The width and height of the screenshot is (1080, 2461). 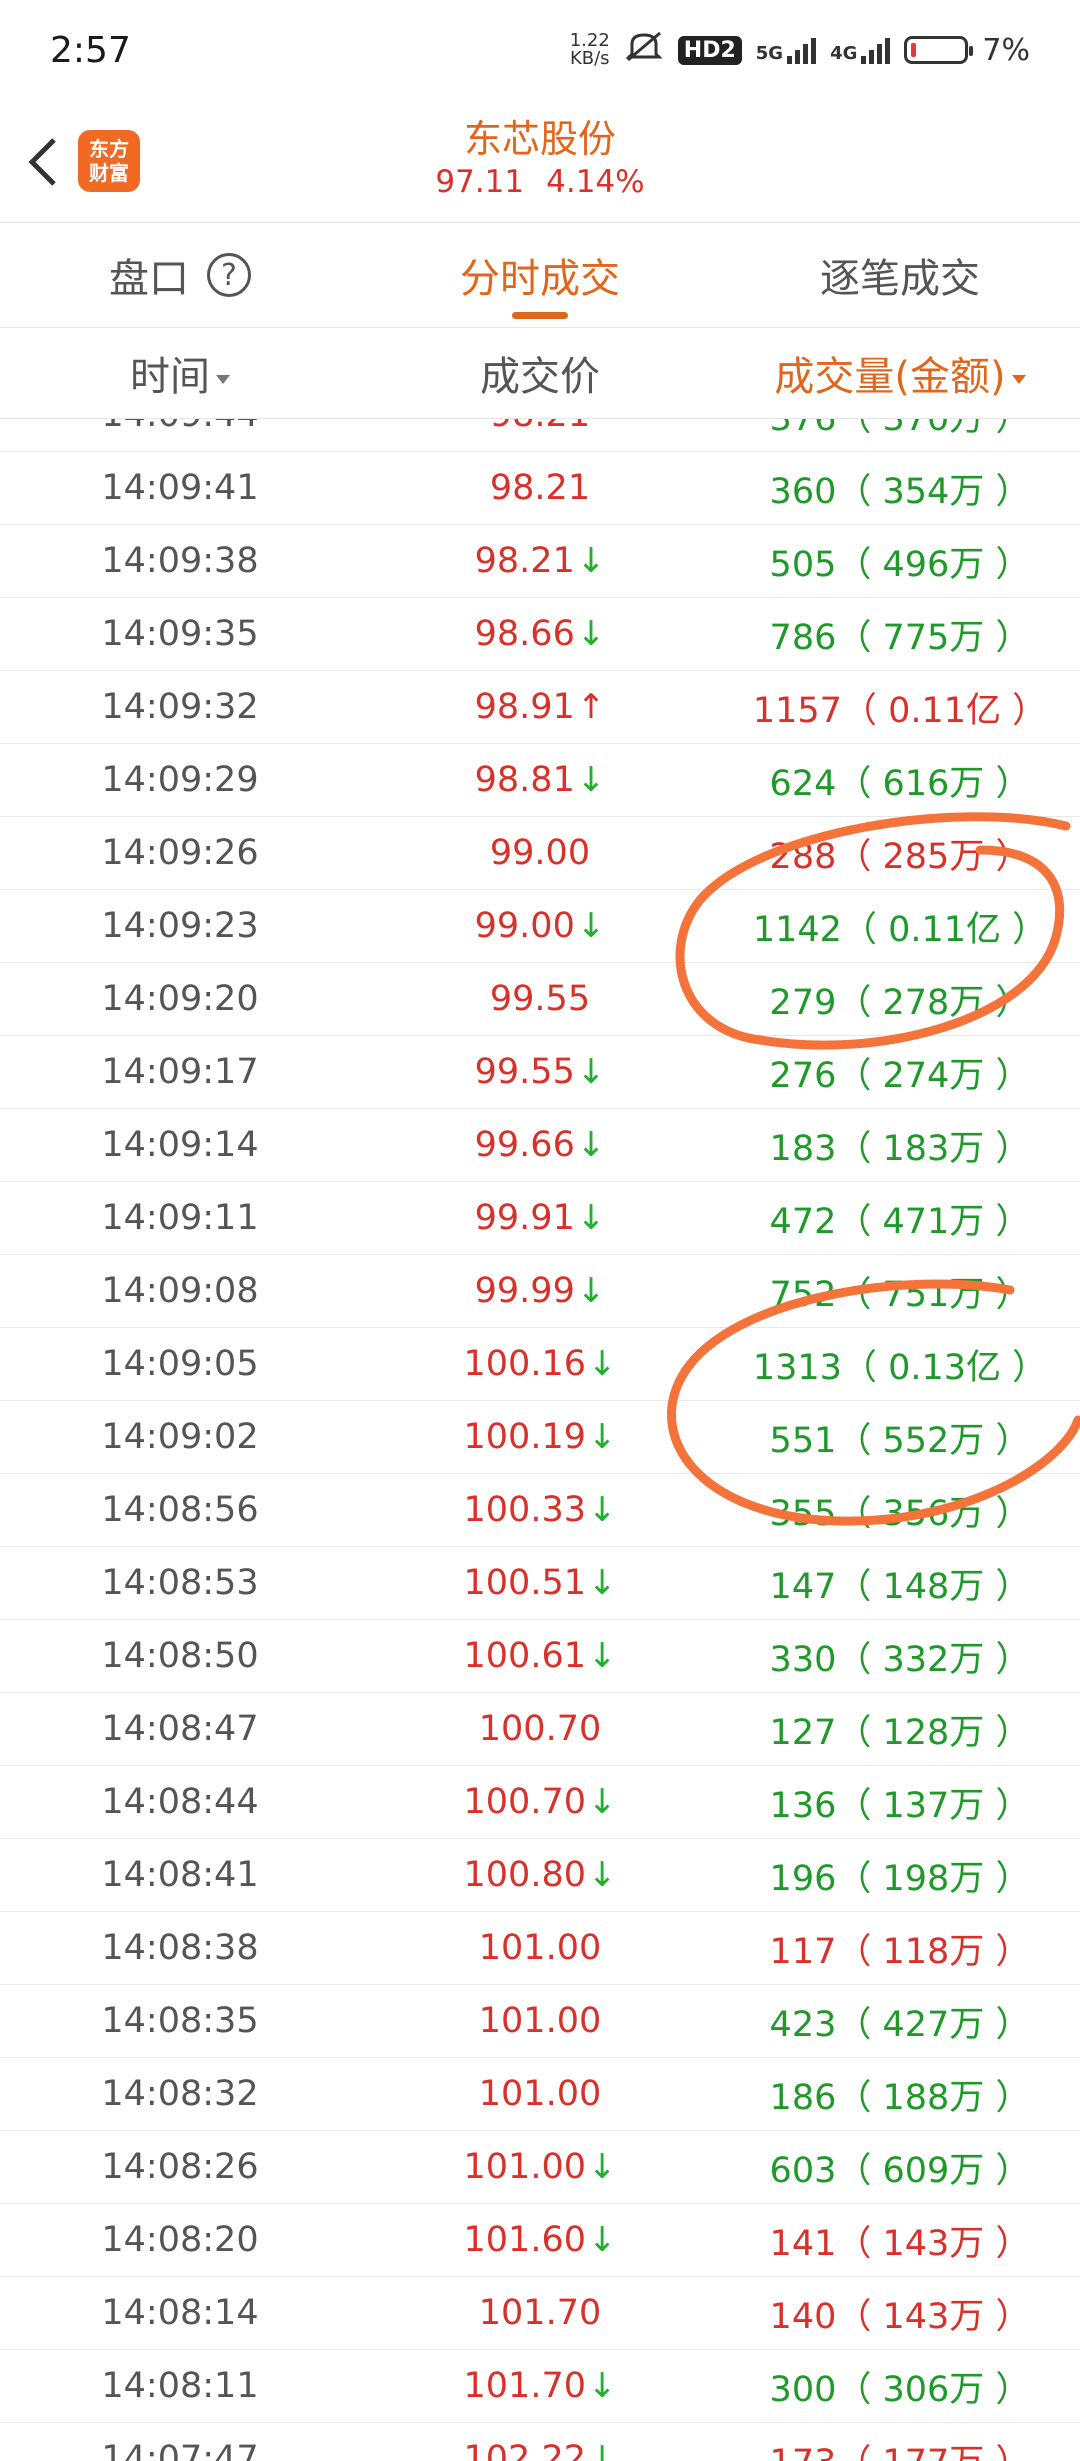 I want to click on network-speed: 1.22 KB/s, so click(x=590, y=50).